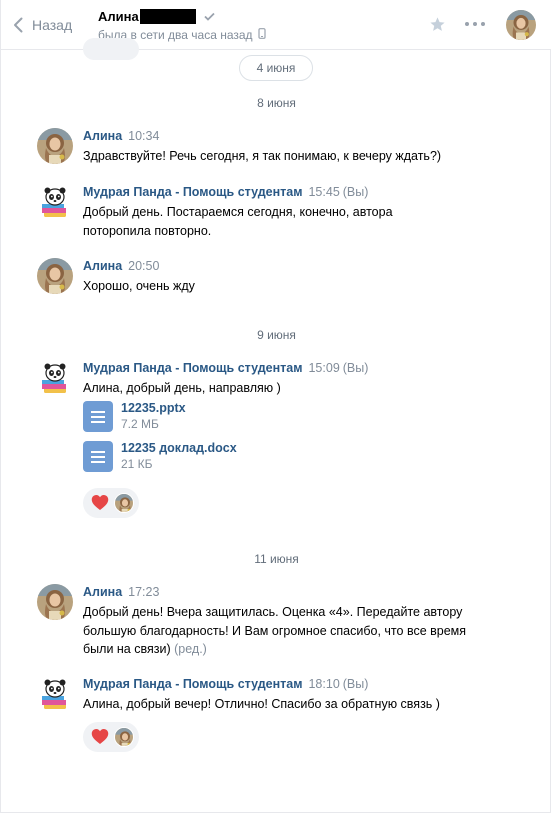 This screenshot has height=813, width=551. Describe the element at coordinates (276, 335) in the screenshot. I see `date-separator: 9 июня` at that location.